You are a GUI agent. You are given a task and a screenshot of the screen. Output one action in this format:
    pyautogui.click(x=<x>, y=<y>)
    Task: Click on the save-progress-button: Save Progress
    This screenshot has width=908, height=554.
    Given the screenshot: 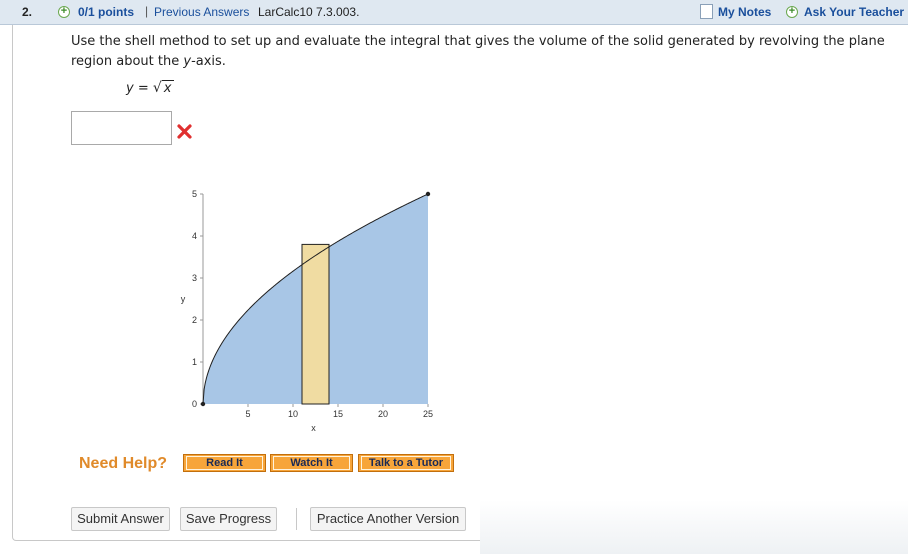 What is the action you would take?
    pyautogui.click(x=228, y=519)
    